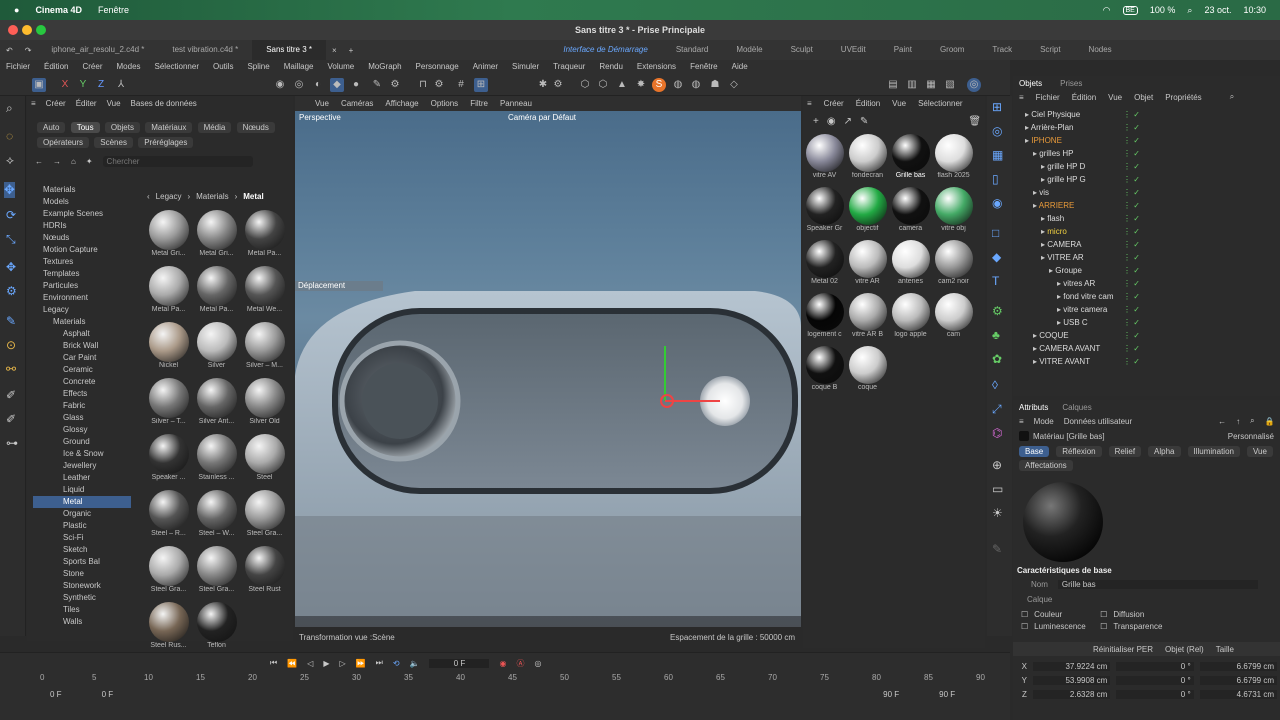  Describe the element at coordinates (205, 50) in the screenshot. I see `doc-tab: test vibration.c4d *` at that location.